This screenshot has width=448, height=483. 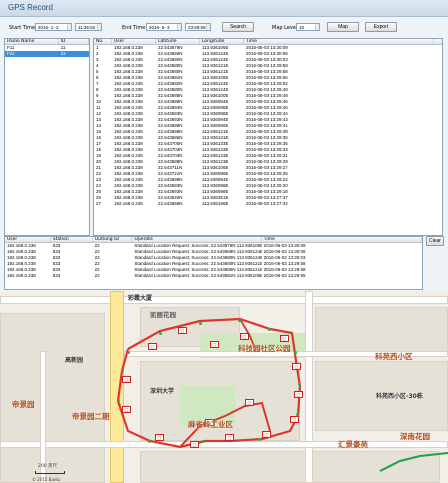 I want to click on col-user-header: User, so click(x=134, y=41).